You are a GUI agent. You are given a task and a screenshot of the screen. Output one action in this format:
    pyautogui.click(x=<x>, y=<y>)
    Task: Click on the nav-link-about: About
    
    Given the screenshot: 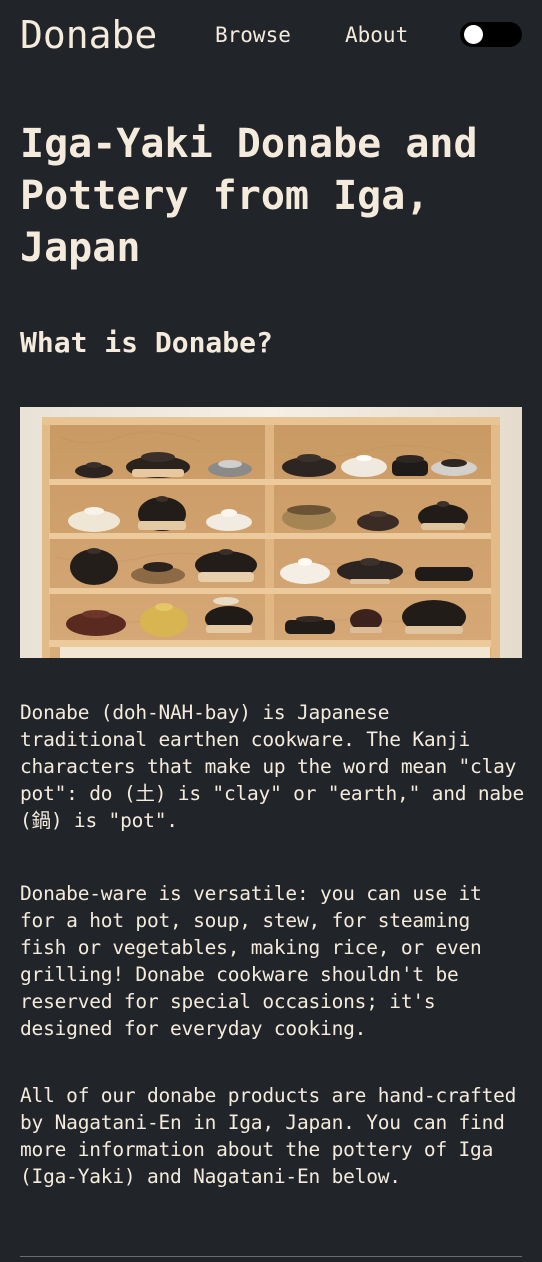 What is the action you would take?
    pyautogui.click(x=376, y=35)
    